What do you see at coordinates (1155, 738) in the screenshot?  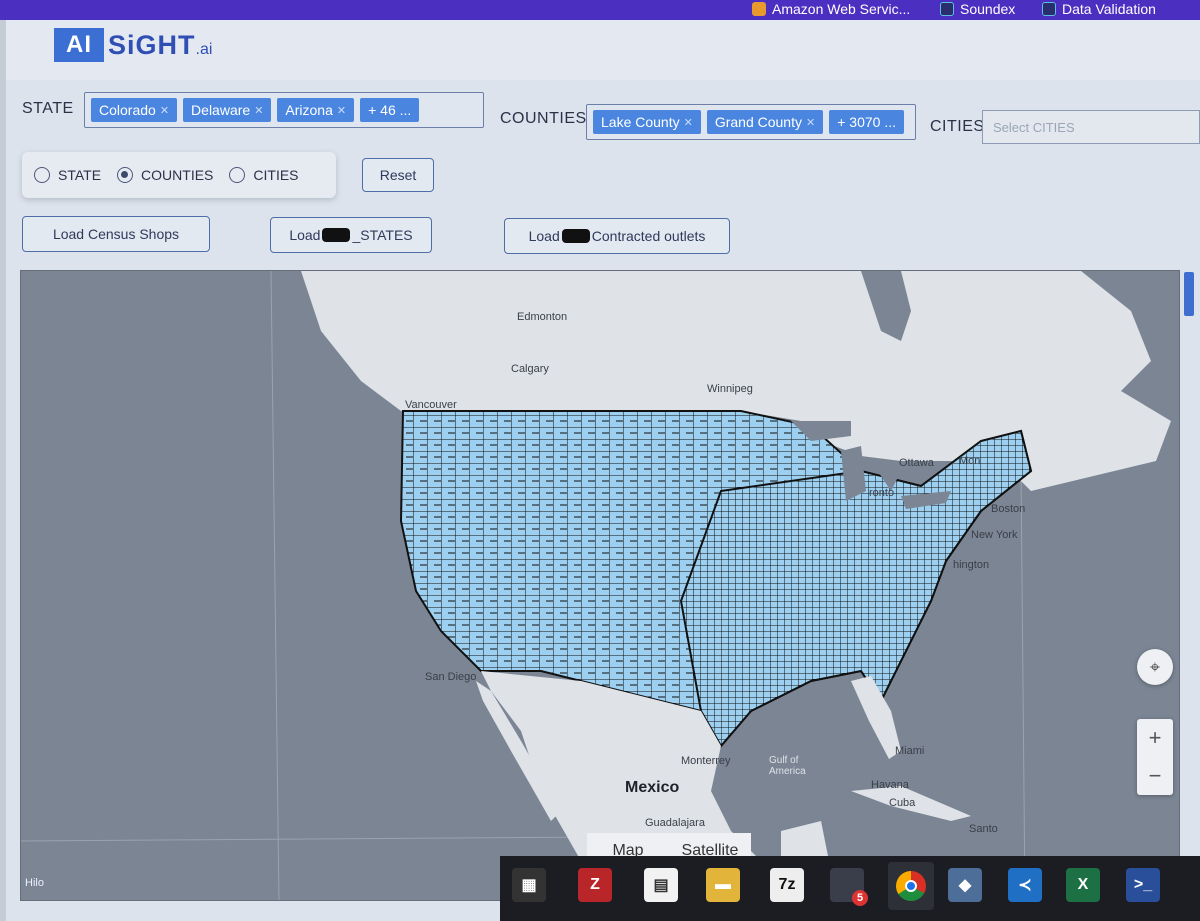 I see `zoom-in-button: +` at bounding box center [1155, 738].